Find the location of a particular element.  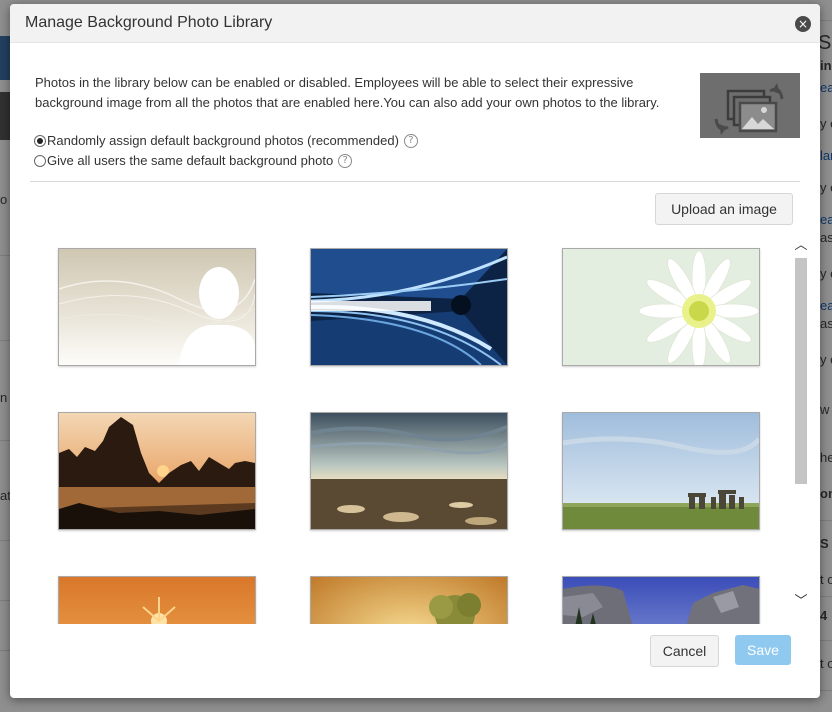

photo-grid-scrollbar: ︿ ﹀ is located at coordinates (801, 426).